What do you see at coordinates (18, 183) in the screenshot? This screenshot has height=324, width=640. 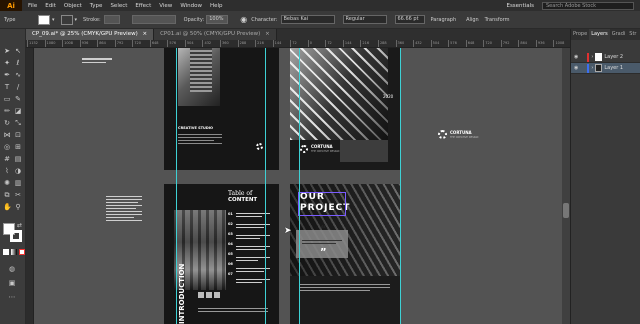 I see `graph-tool-icon: ▥` at bounding box center [18, 183].